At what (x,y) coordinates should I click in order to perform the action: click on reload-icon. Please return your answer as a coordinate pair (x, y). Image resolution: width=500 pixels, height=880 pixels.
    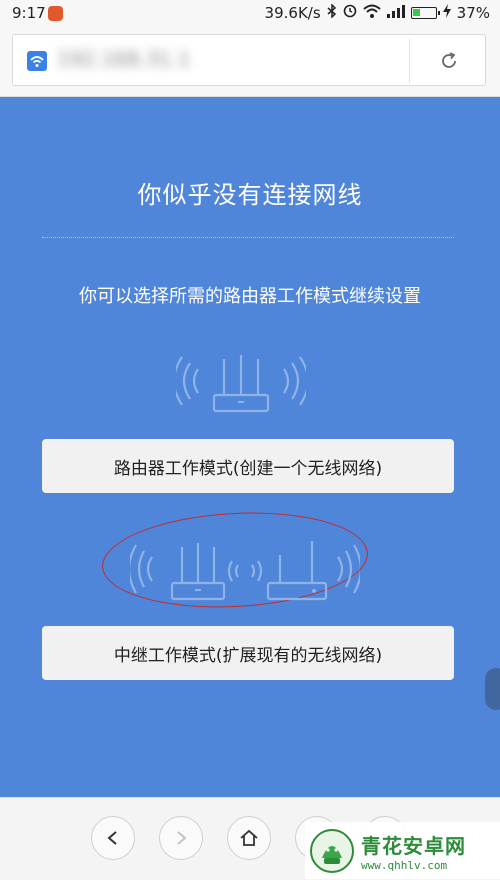
    Looking at the image, I should click on (449, 61).